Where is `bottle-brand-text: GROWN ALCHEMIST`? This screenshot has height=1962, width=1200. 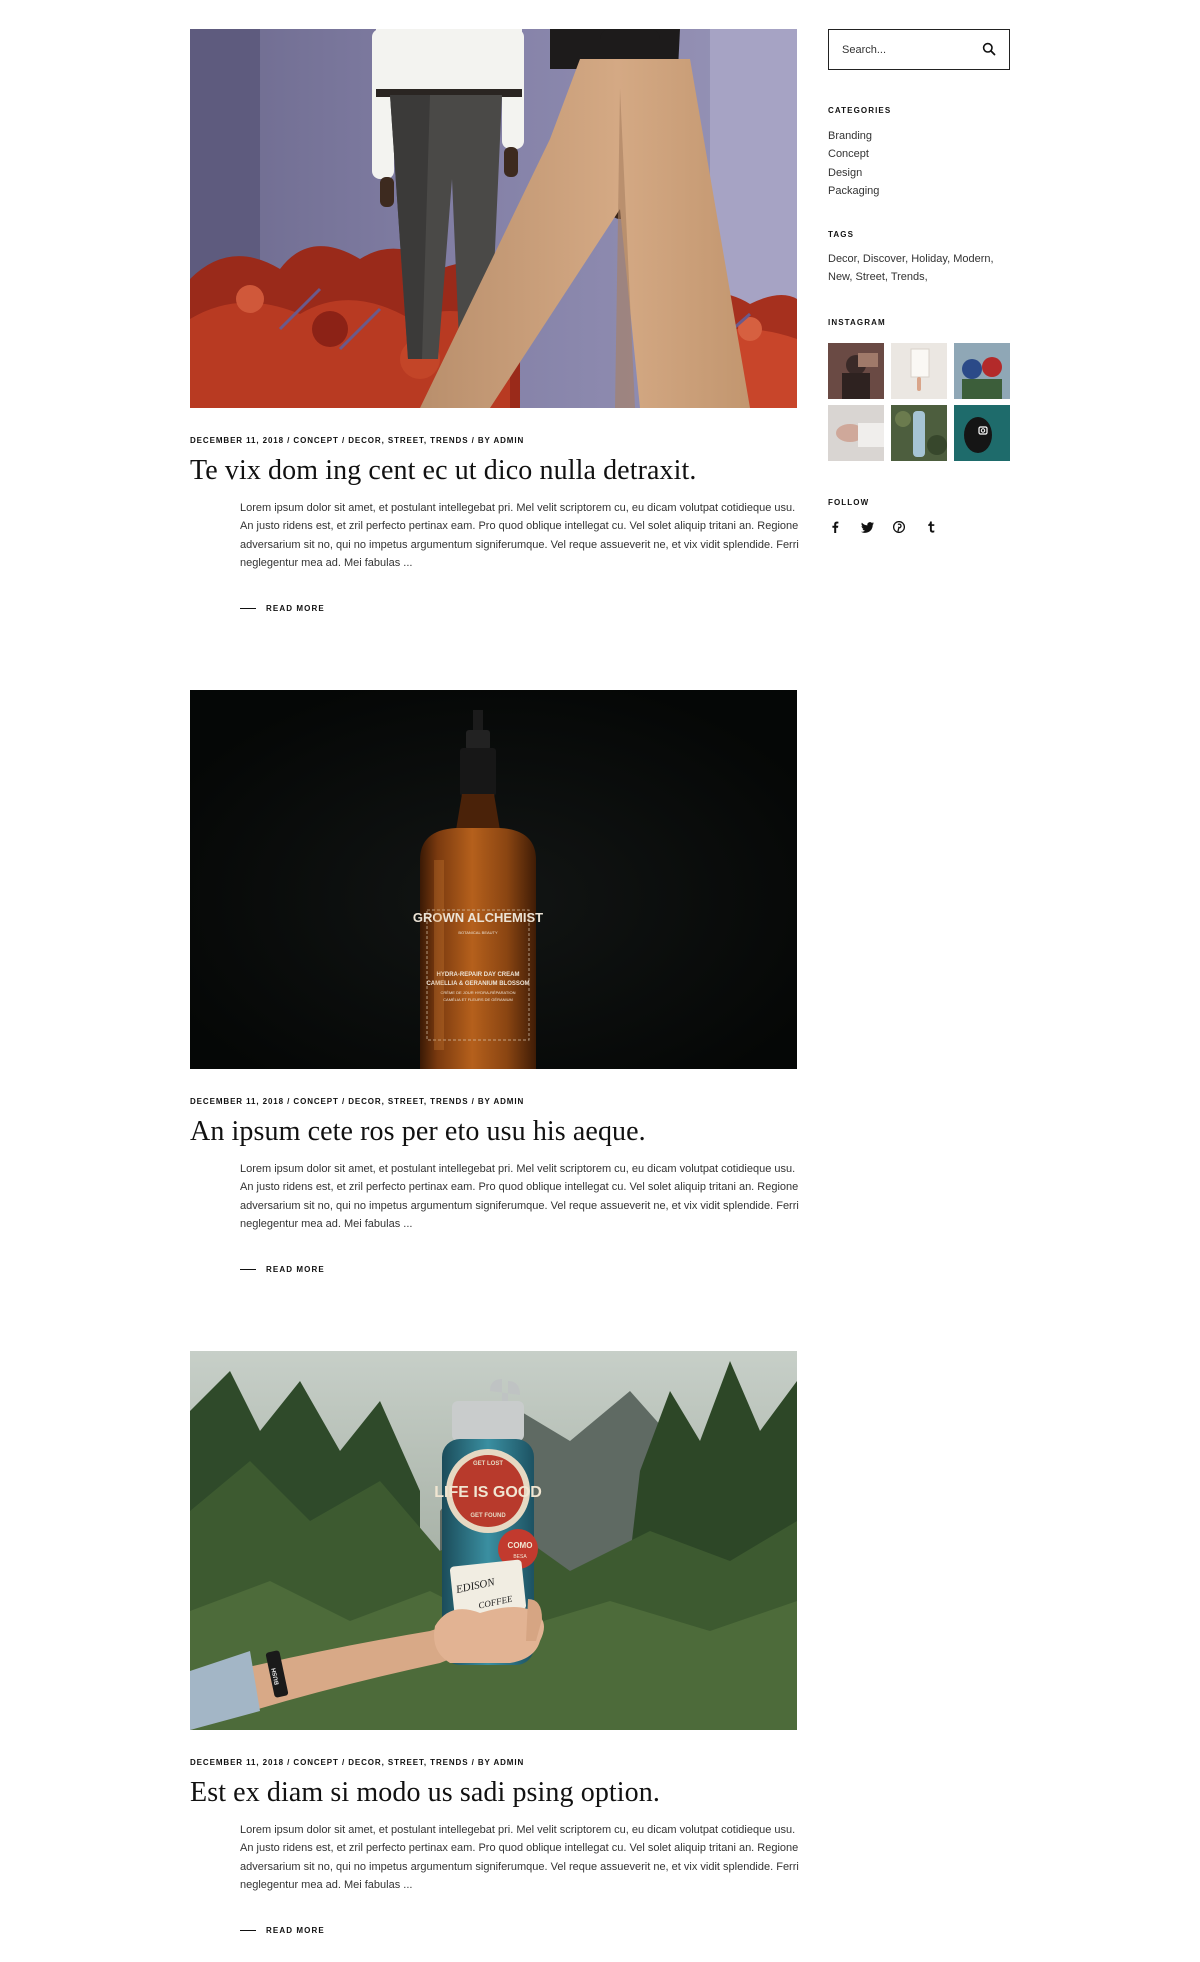
bottle-brand-text: GROWN ALCHEMIST is located at coordinates (478, 917).